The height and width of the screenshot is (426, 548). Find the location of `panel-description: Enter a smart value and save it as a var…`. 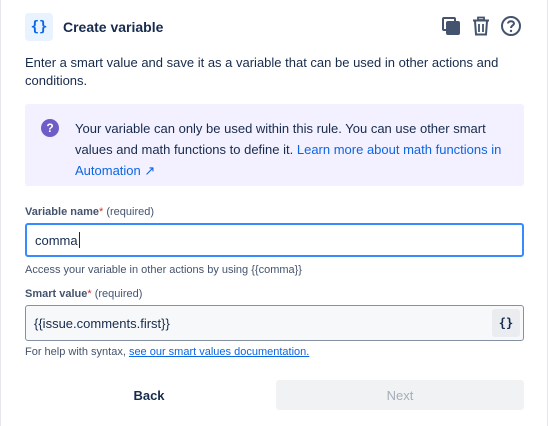

panel-description: Enter a smart value and save it as a var… is located at coordinates (262, 71).